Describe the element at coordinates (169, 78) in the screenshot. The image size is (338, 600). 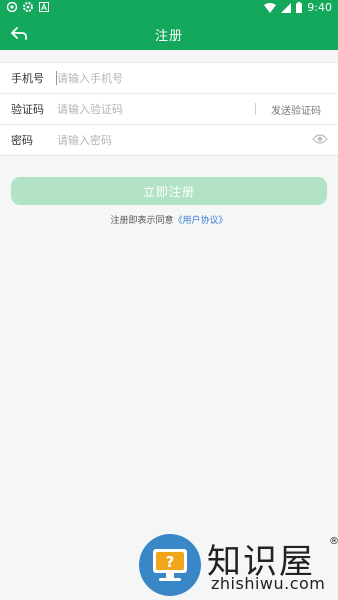
I see `phone-row: 手机号 请输入手机号` at that location.